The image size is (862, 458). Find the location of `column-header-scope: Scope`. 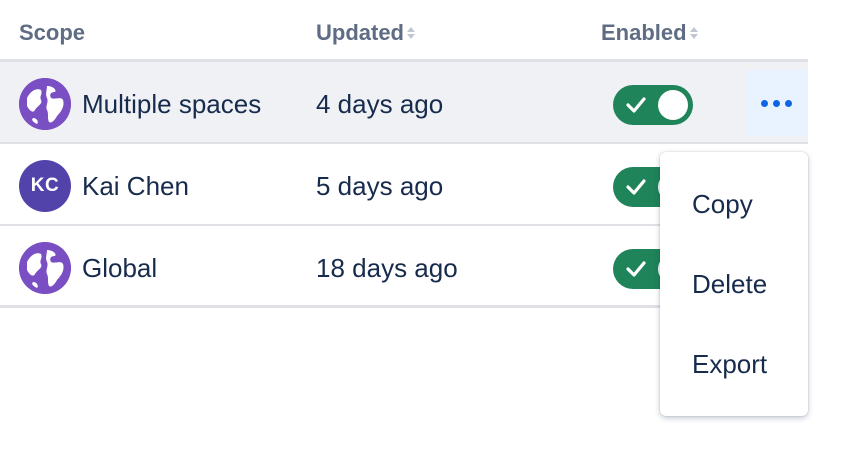

column-header-scope: Scope is located at coordinates (52, 33).